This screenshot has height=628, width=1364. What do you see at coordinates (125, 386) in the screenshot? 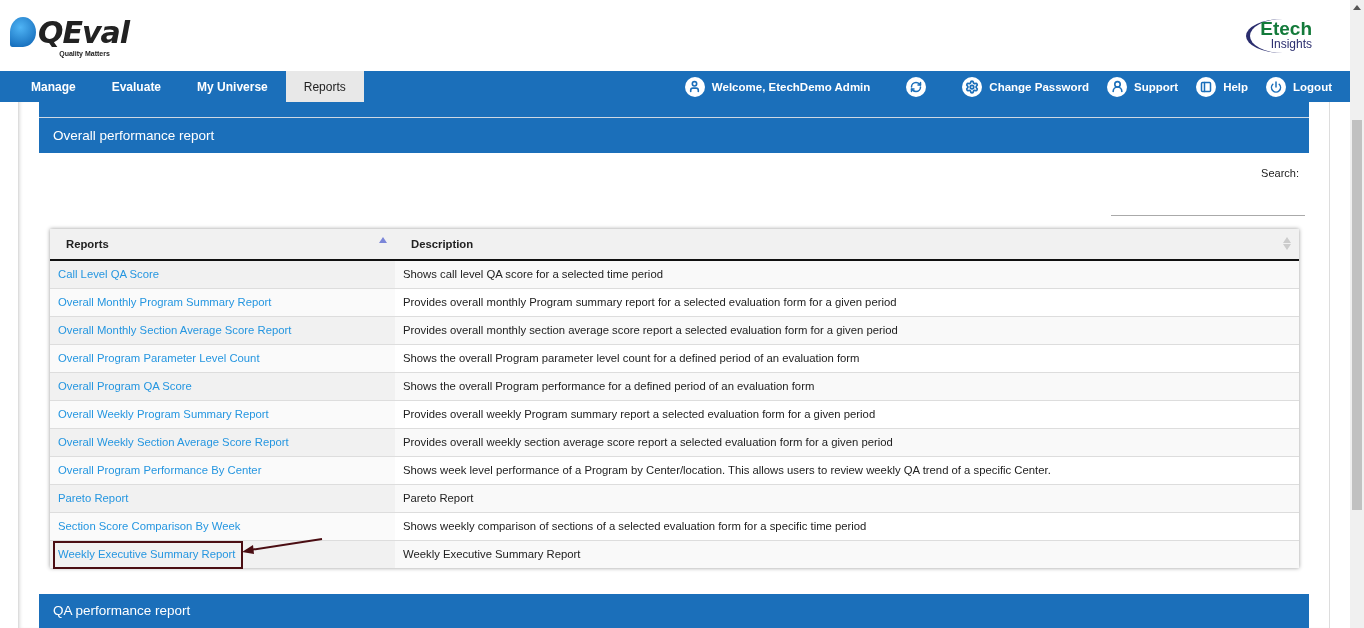
I see `report-link: Overall Program QA Score` at bounding box center [125, 386].